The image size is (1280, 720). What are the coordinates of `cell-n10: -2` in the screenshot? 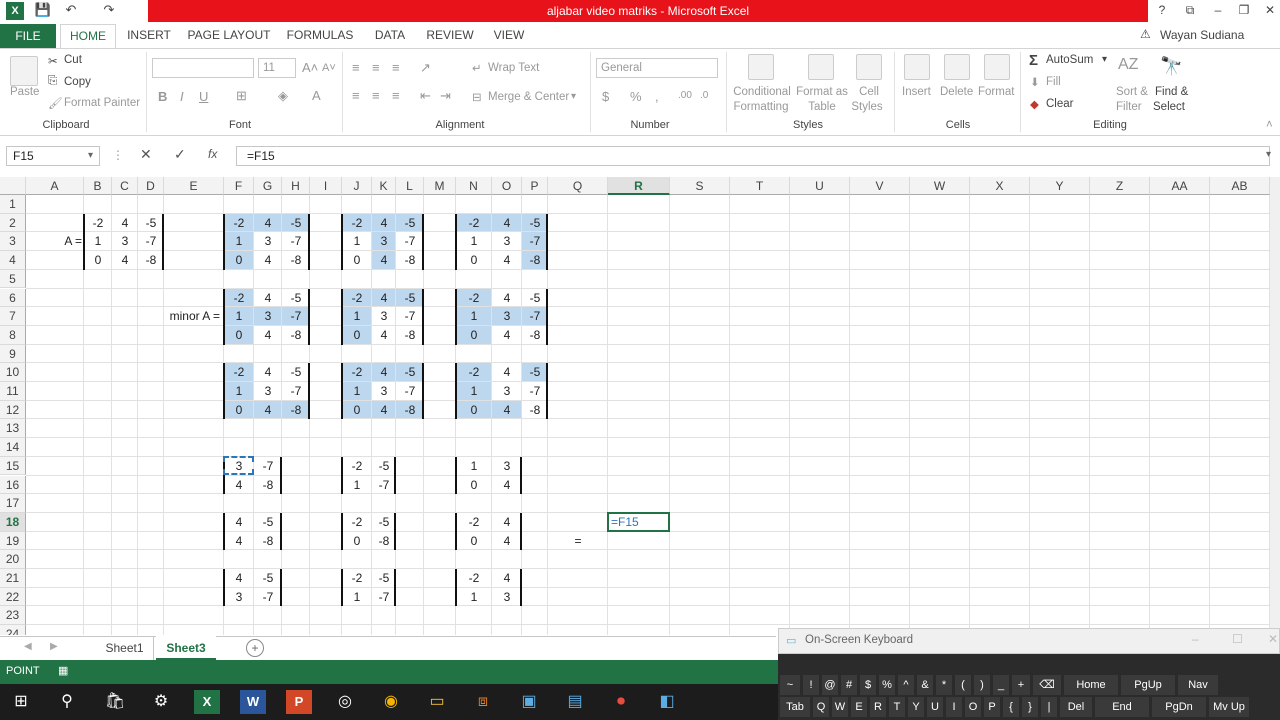 It's located at (474, 372).